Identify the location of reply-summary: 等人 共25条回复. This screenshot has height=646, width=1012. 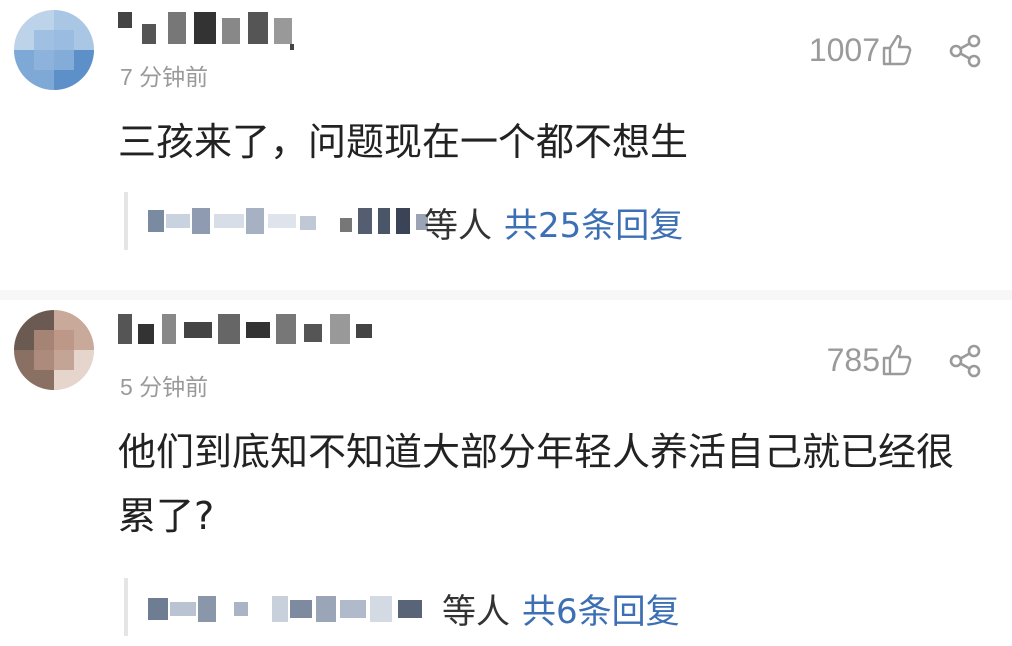
(476, 221).